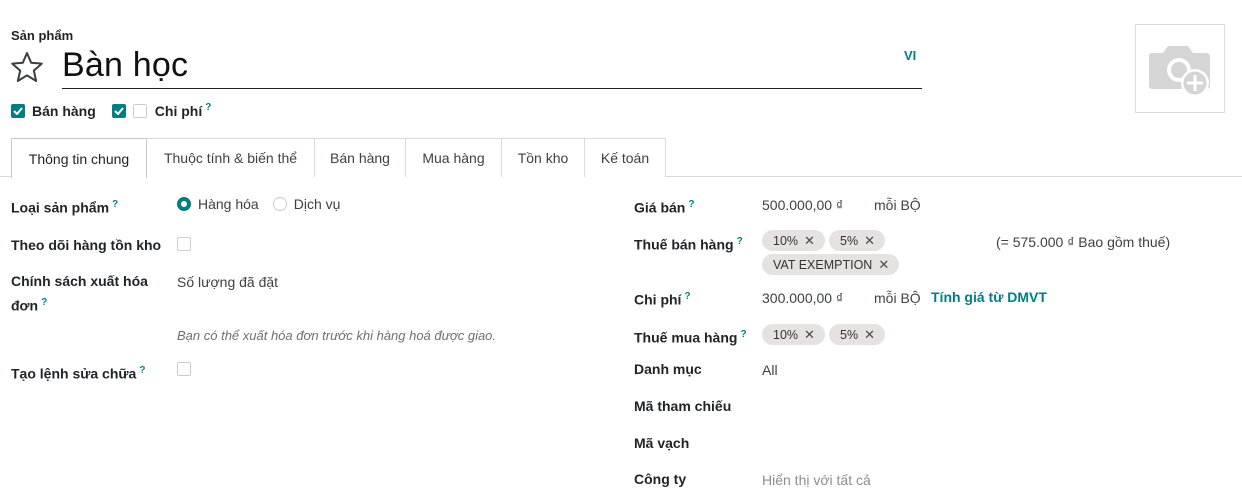  What do you see at coordinates (683, 406) in the screenshot?
I see `reference-label: Mã tham chiếu` at bounding box center [683, 406].